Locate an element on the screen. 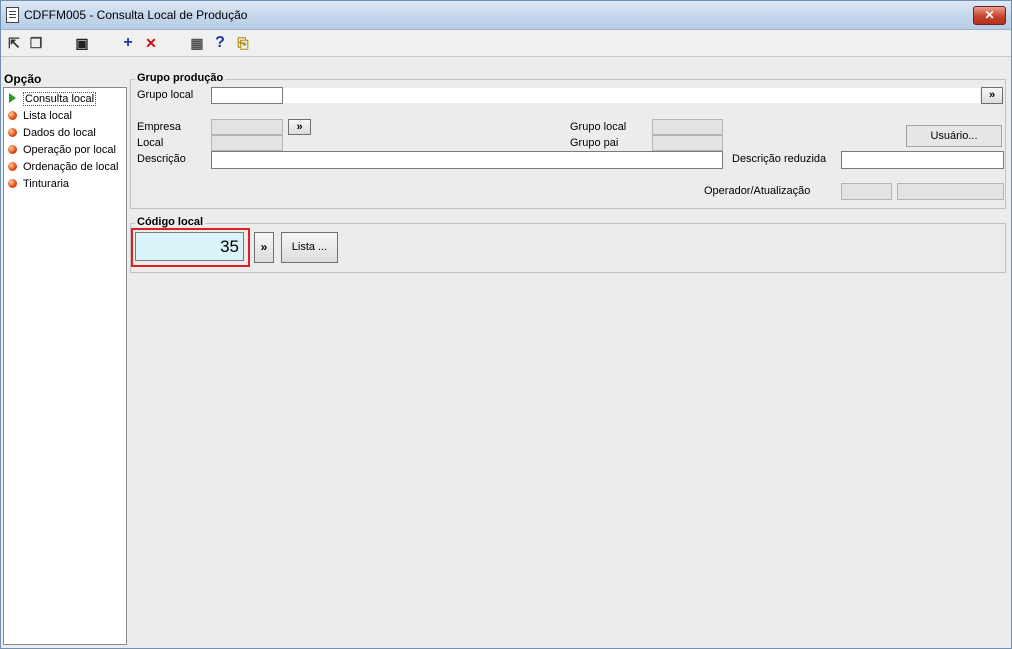 This screenshot has width=1012, height=649. close-button: ✕ is located at coordinates (989, 15).